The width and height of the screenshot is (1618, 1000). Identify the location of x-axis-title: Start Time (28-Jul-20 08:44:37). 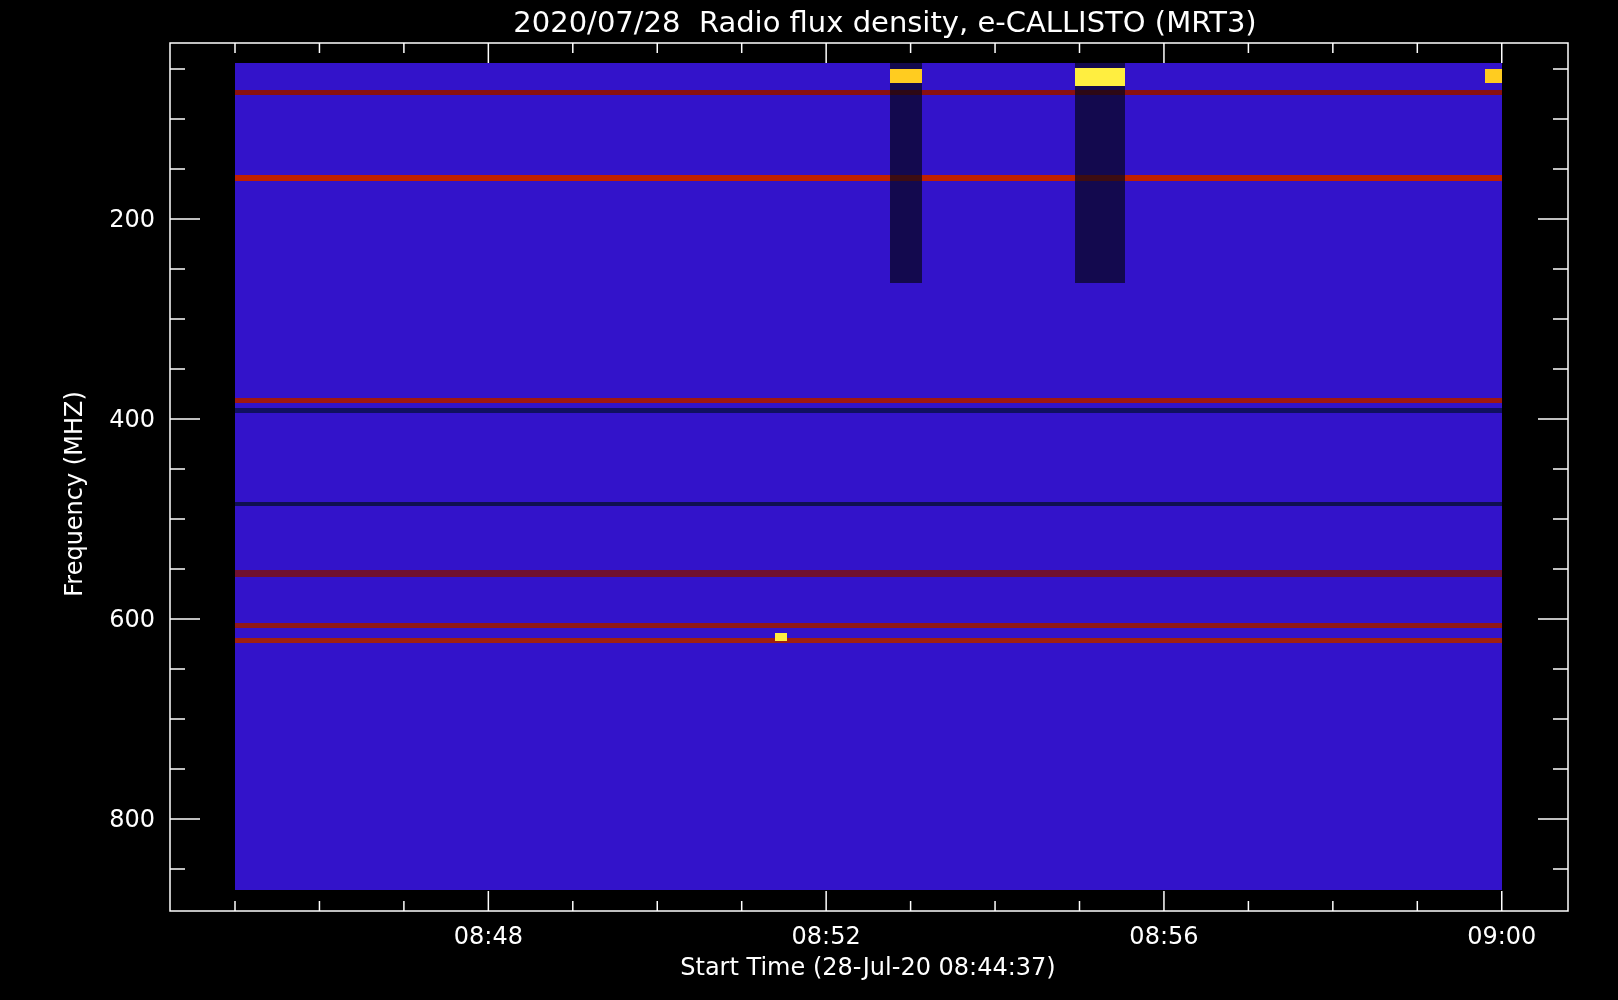
(868, 967).